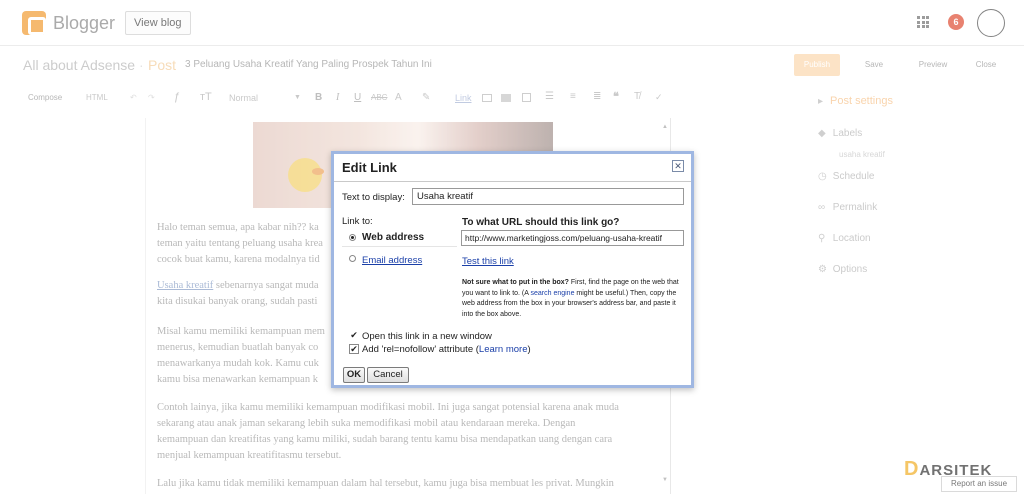  What do you see at coordinates (392, 260) in the screenshot?
I see `email-address-option: Email address` at bounding box center [392, 260].